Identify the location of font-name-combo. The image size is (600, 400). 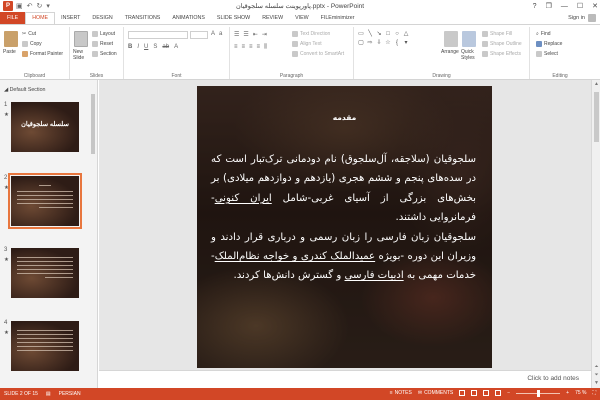
(158, 35).